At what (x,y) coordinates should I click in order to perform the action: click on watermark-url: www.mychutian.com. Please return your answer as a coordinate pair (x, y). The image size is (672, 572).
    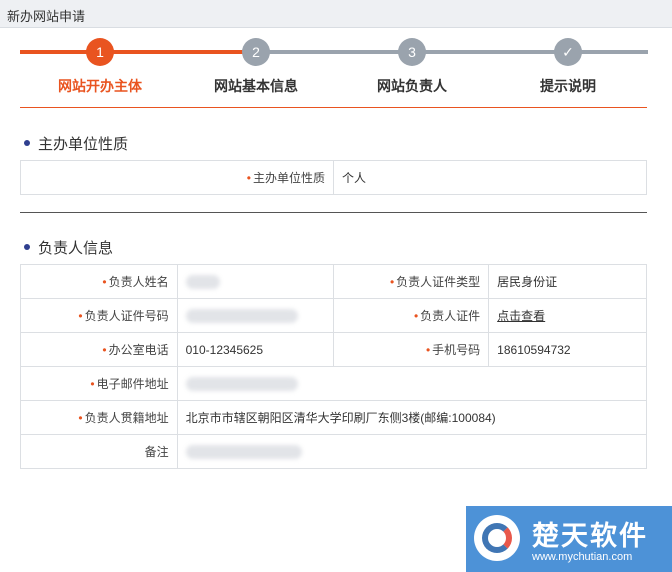
    Looking at the image, I should click on (582, 557).